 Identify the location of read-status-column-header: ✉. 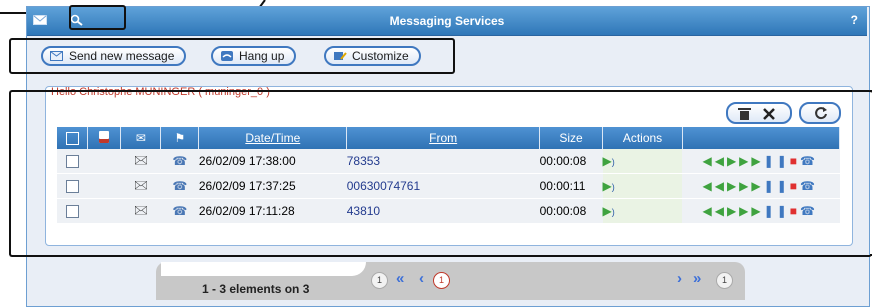
(141, 138).